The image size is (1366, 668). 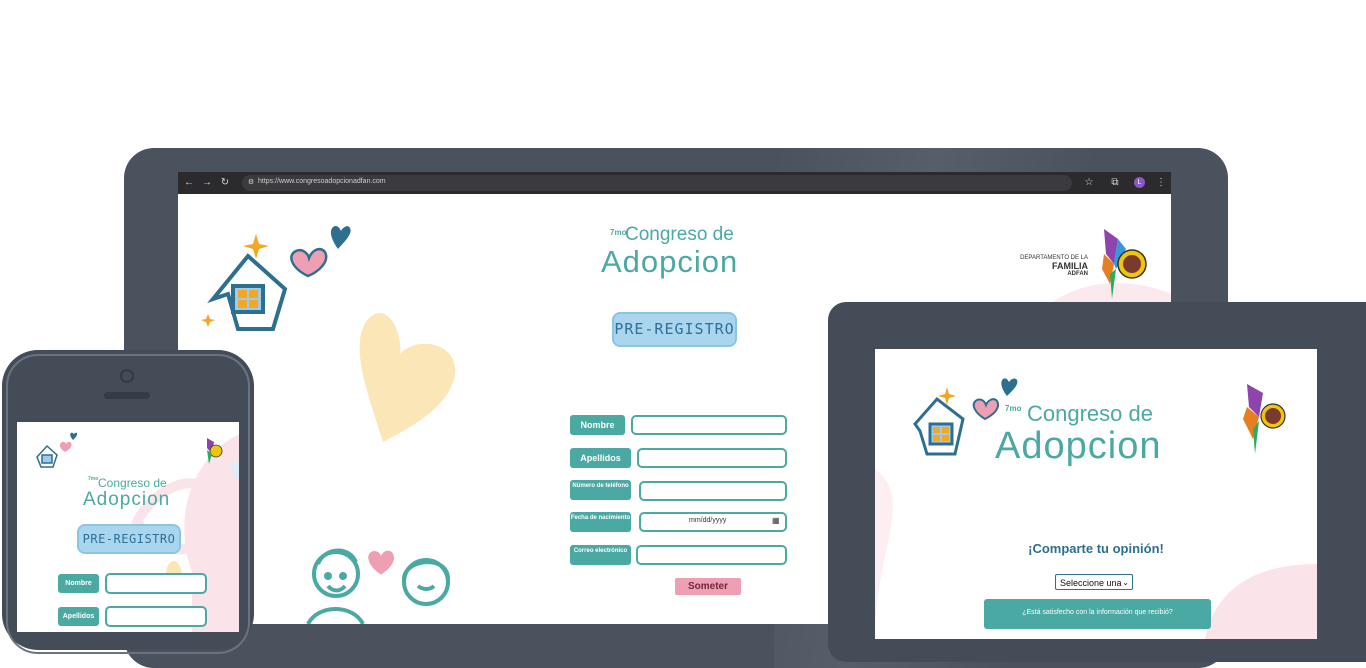 What do you see at coordinates (1078, 446) in the screenshot?
I see `tablet-title-line2: Adopcion` at bounding box center [1078, 446].